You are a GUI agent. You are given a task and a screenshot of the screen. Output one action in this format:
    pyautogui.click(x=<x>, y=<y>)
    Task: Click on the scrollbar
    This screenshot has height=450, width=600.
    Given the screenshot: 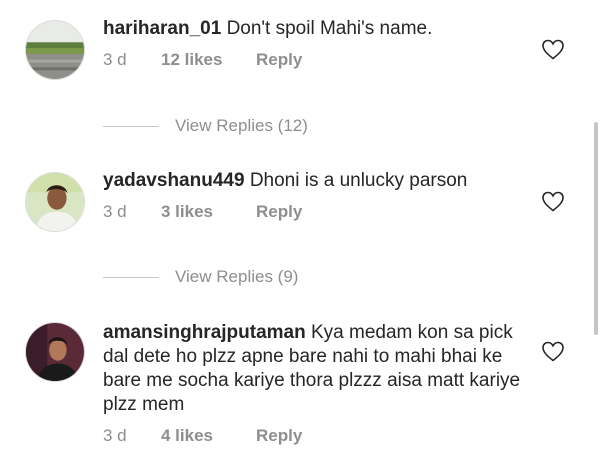 What is the action you would take?
    pyautogui.click(x=596, y=228)
    